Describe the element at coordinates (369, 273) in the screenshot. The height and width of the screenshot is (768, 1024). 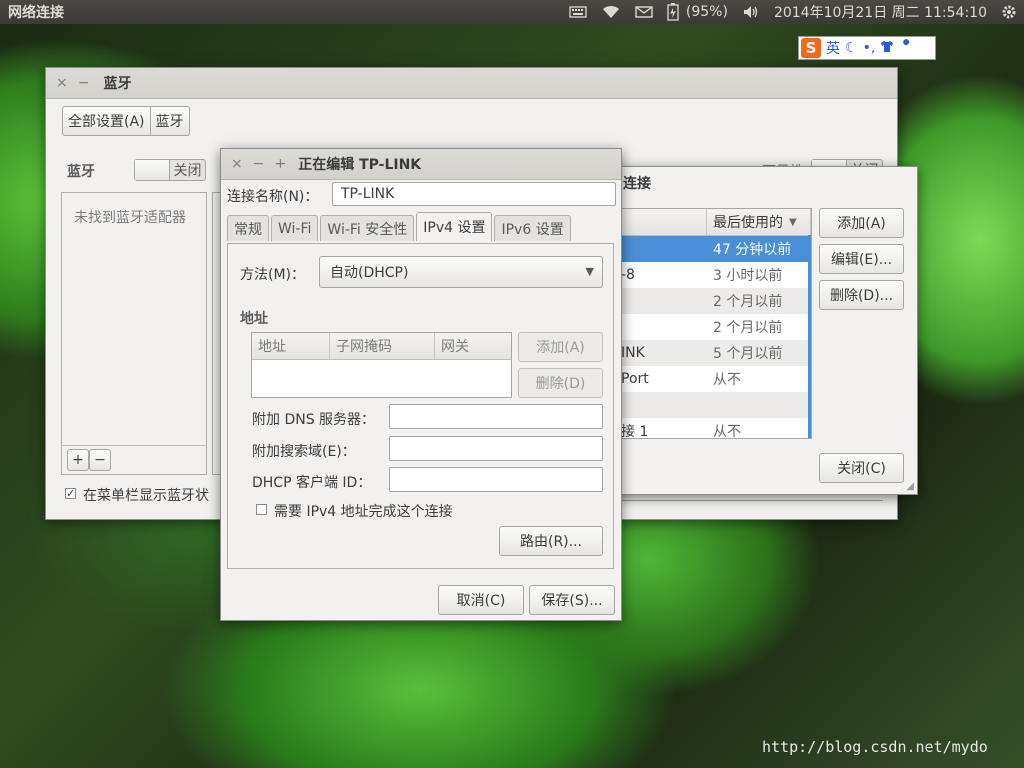
I see `method-value: 自动(DHCP)` at that location.